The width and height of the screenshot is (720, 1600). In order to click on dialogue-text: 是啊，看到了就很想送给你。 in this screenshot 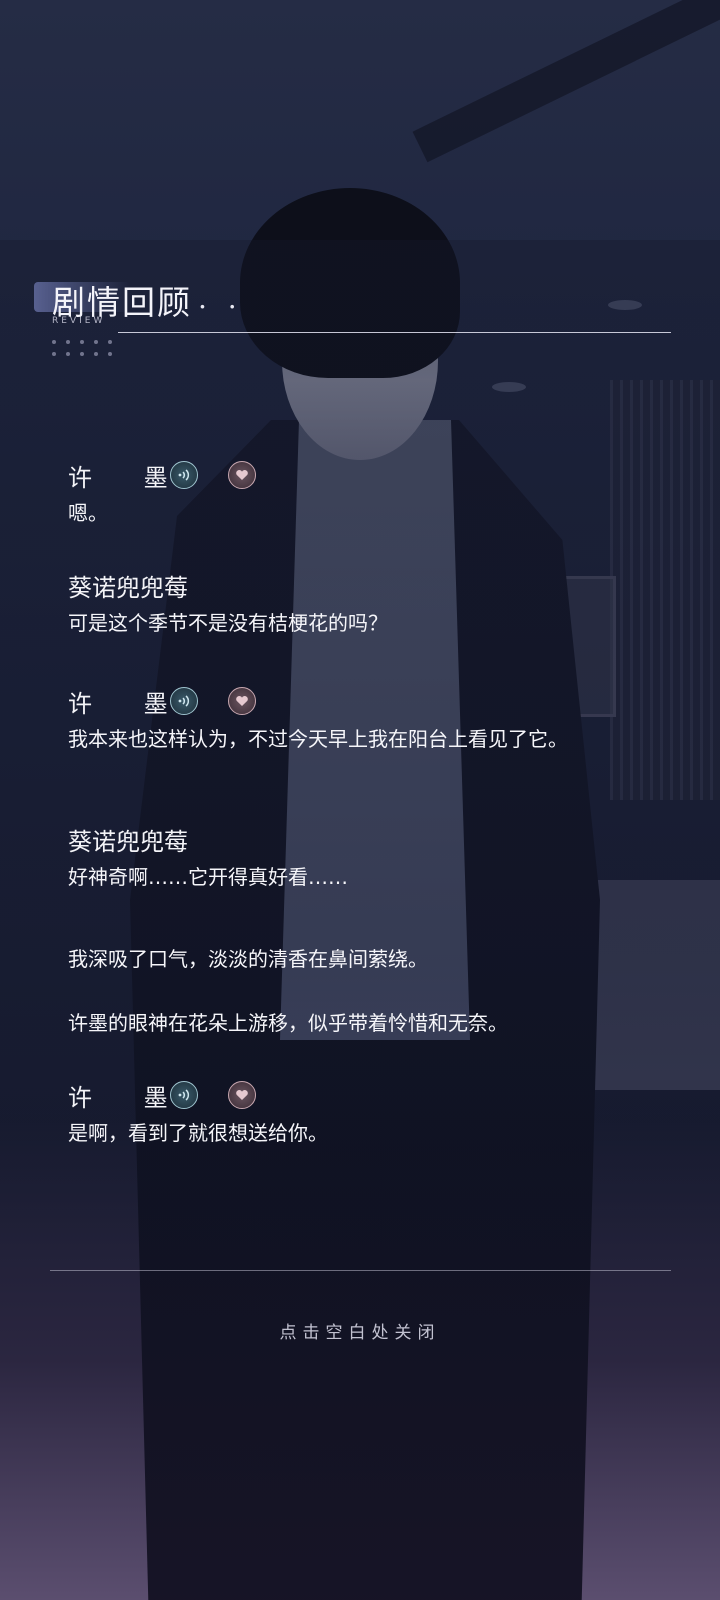, I will do `click(198, 1133)`.